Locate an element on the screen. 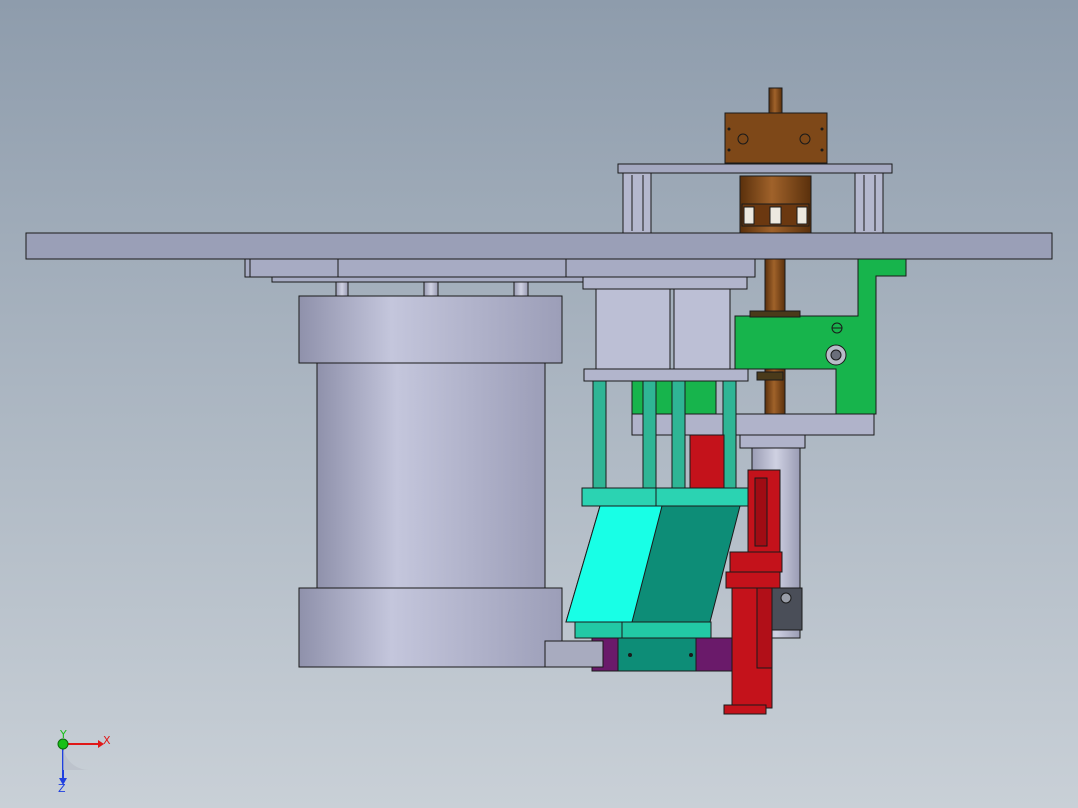 The height and width of the screenshot is (808, 1078). coordinate-triad: X Y Z is located at coordinates (84, 761).